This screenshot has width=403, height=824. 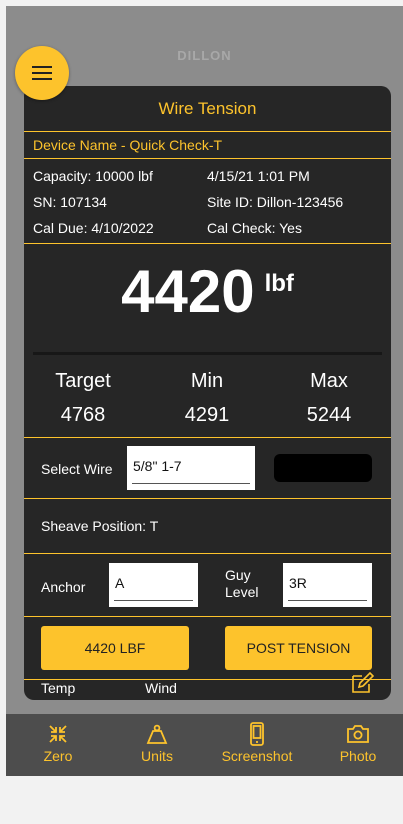 I want to click on select-wire-row: Select Wire 5/8" 1-7, so click(x=207, y=468).